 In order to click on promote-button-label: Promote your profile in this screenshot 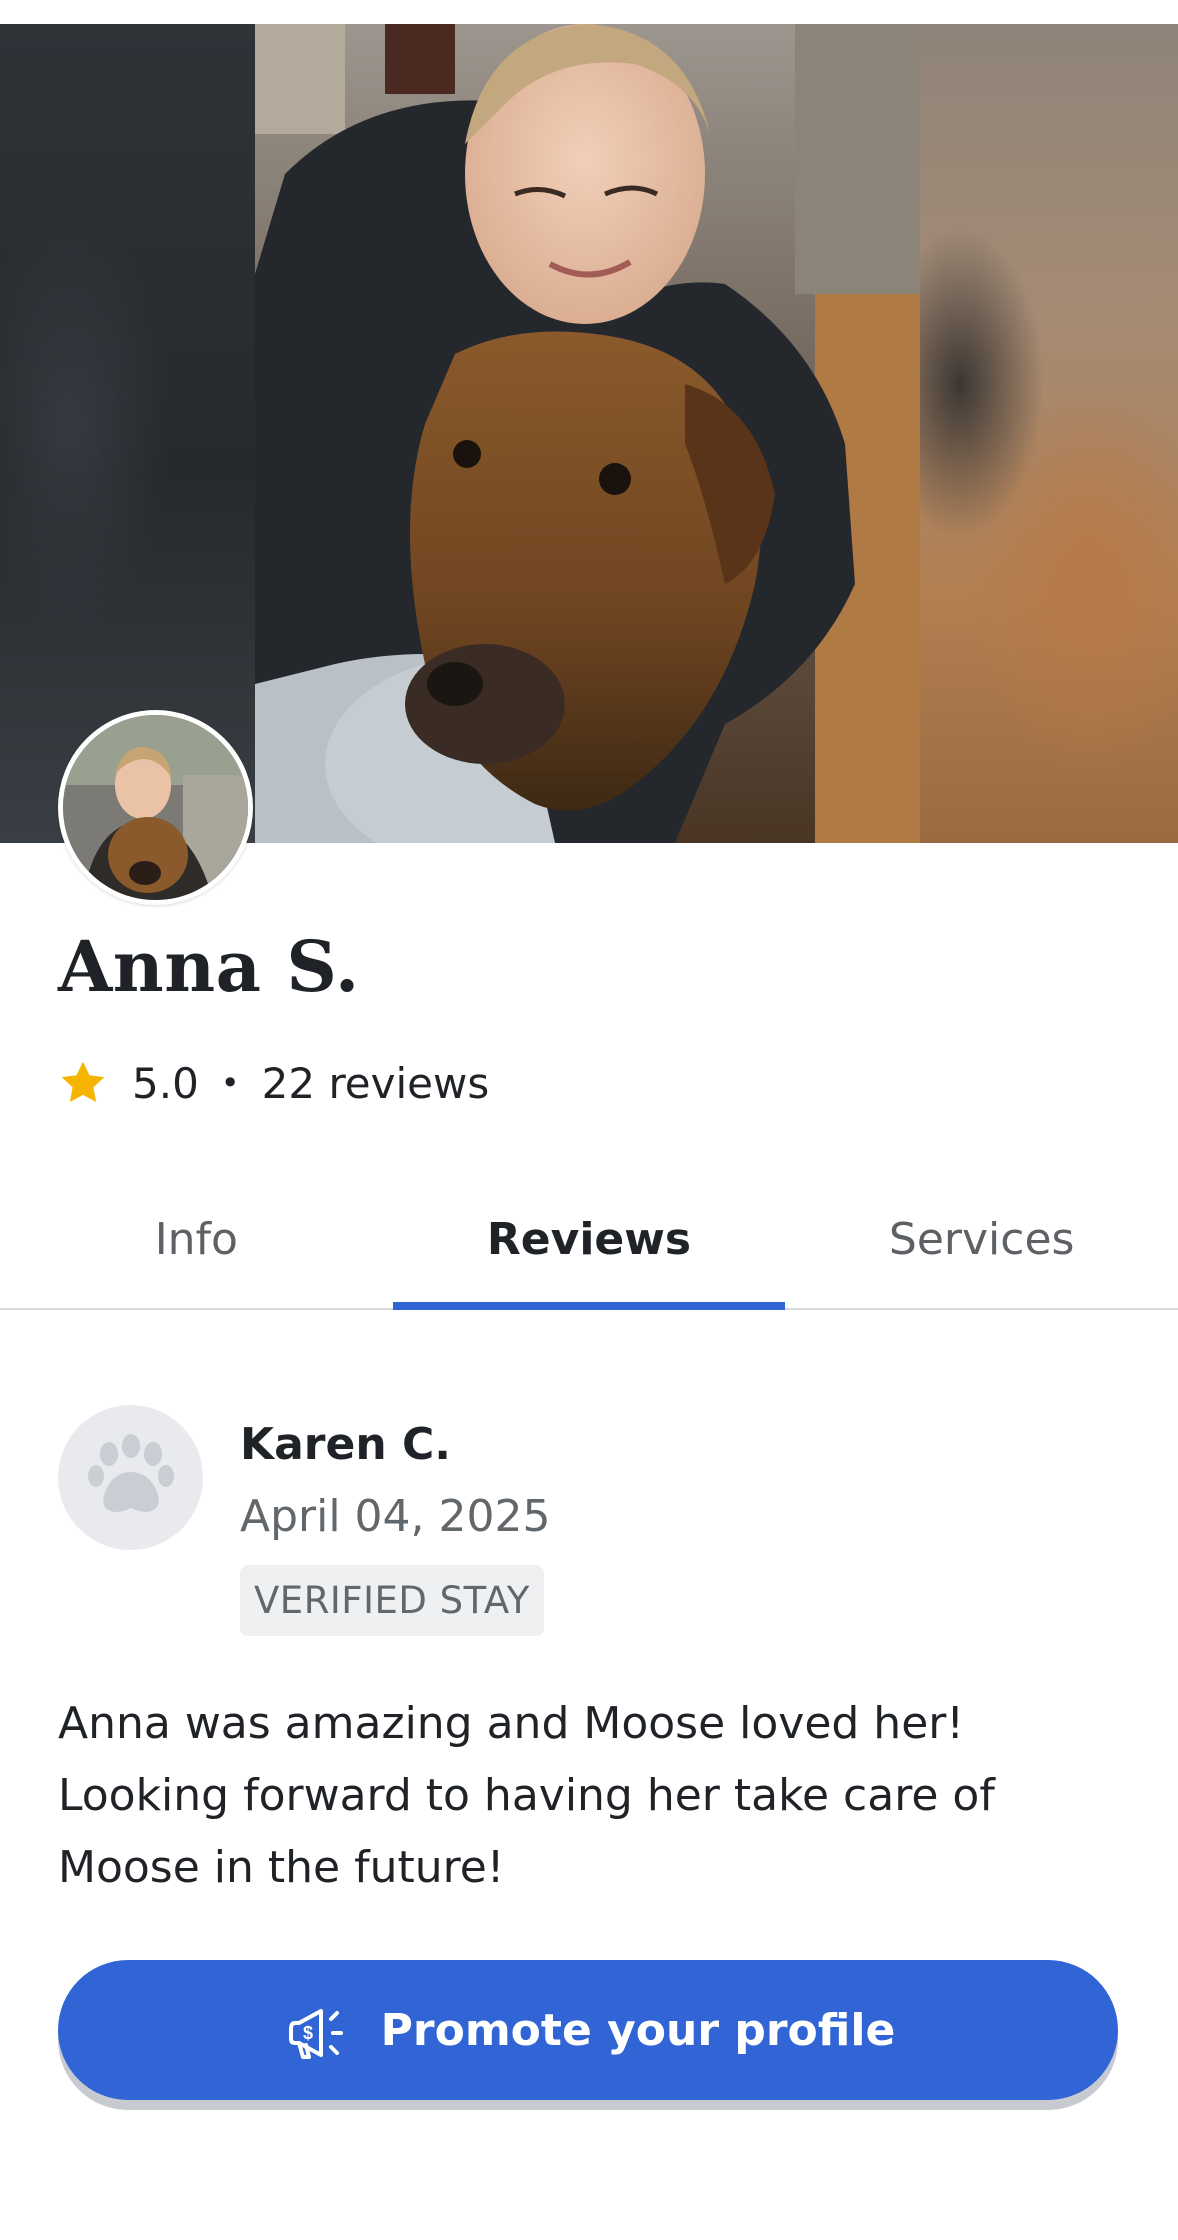, I will do `click(638, 2030)`.